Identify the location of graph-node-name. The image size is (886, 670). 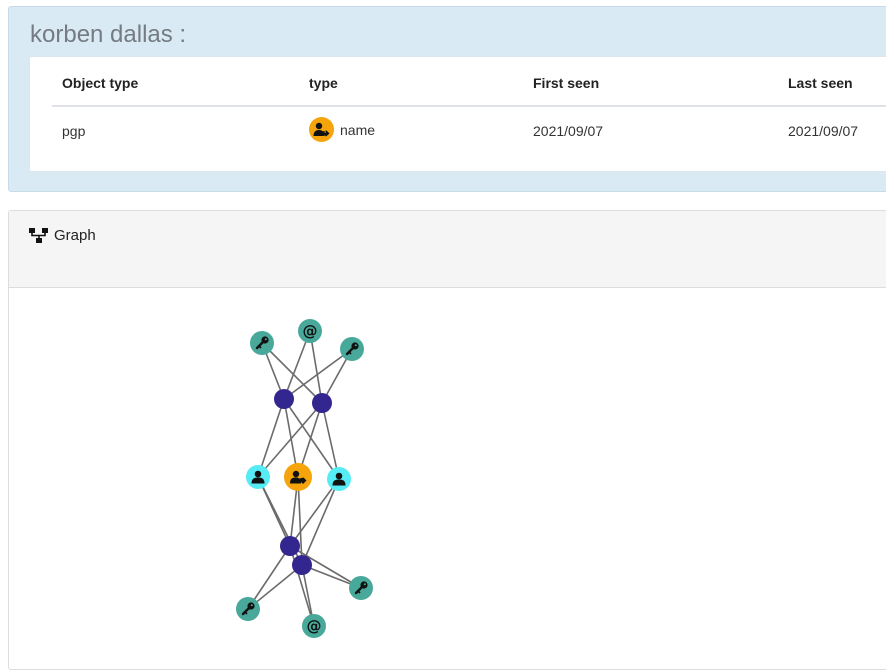
(298, 477).